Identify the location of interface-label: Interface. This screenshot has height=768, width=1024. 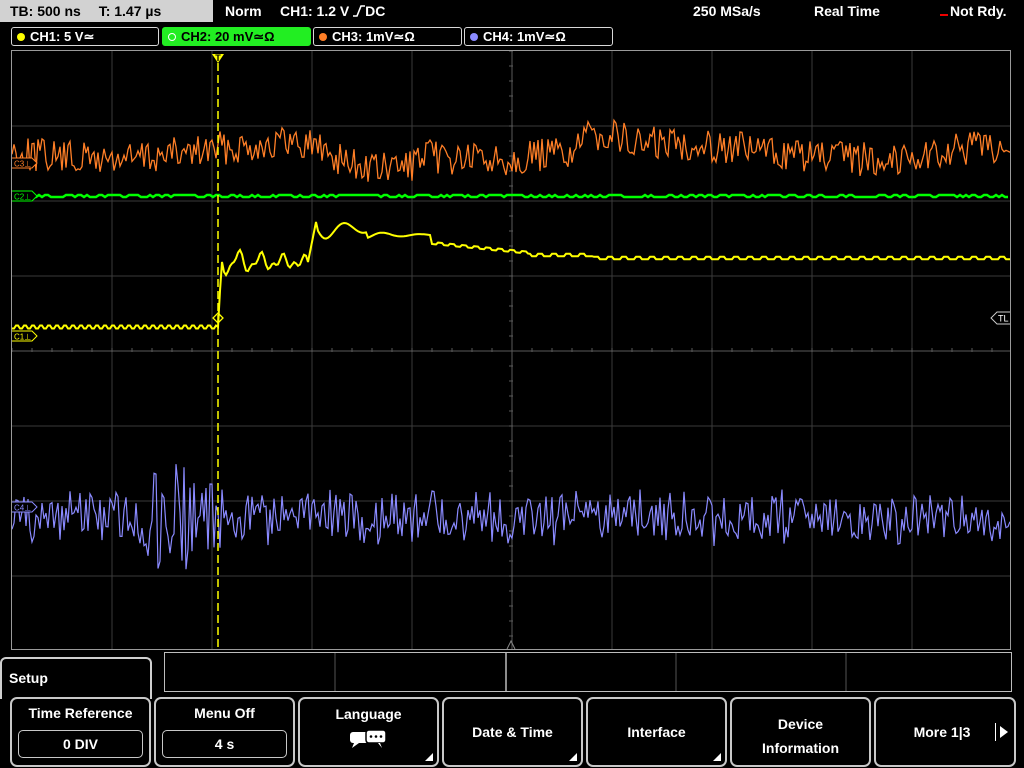
(656, 732).